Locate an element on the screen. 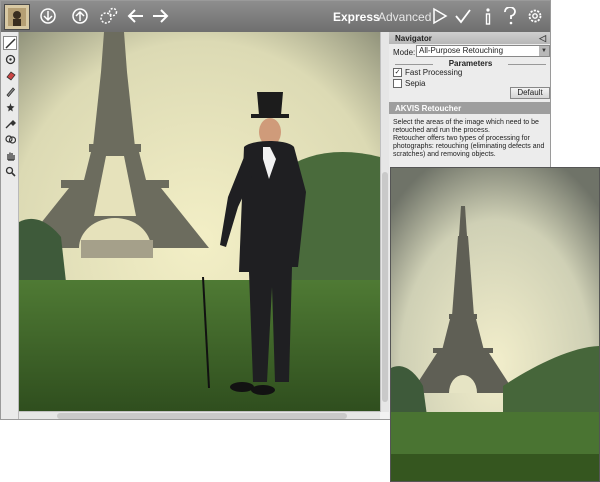 This screenshot has width=600, height=482. preferences-icon is located at coordinates (109, 16).